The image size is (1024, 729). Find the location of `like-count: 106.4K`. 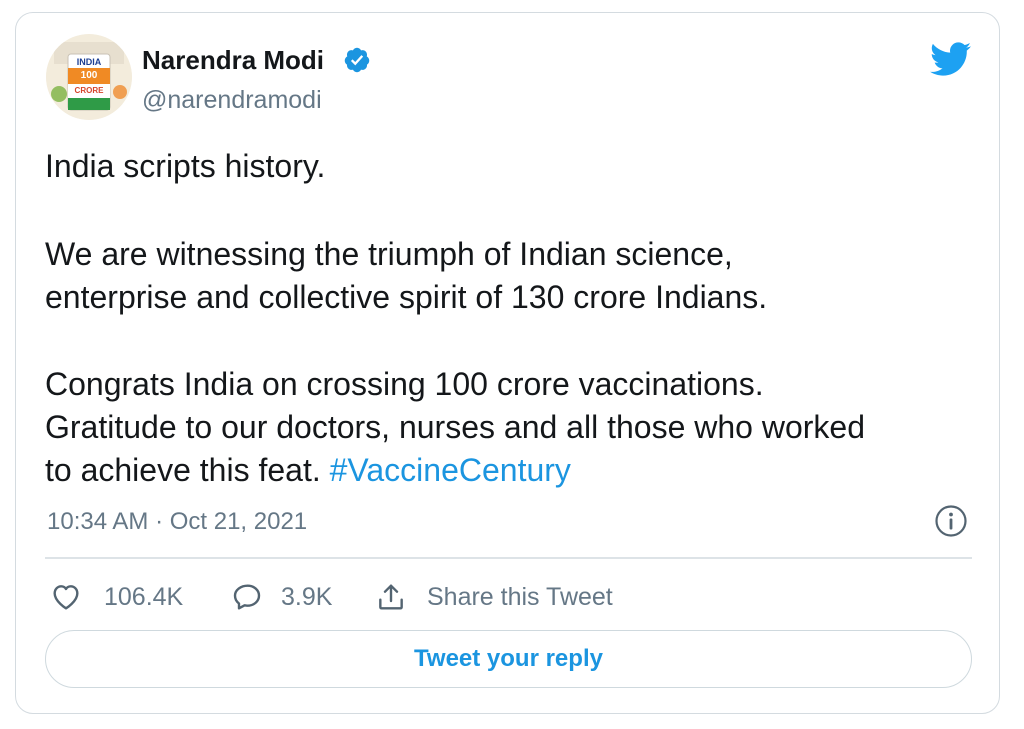

like-count: 106.4K is located at coordinates (144, 596).